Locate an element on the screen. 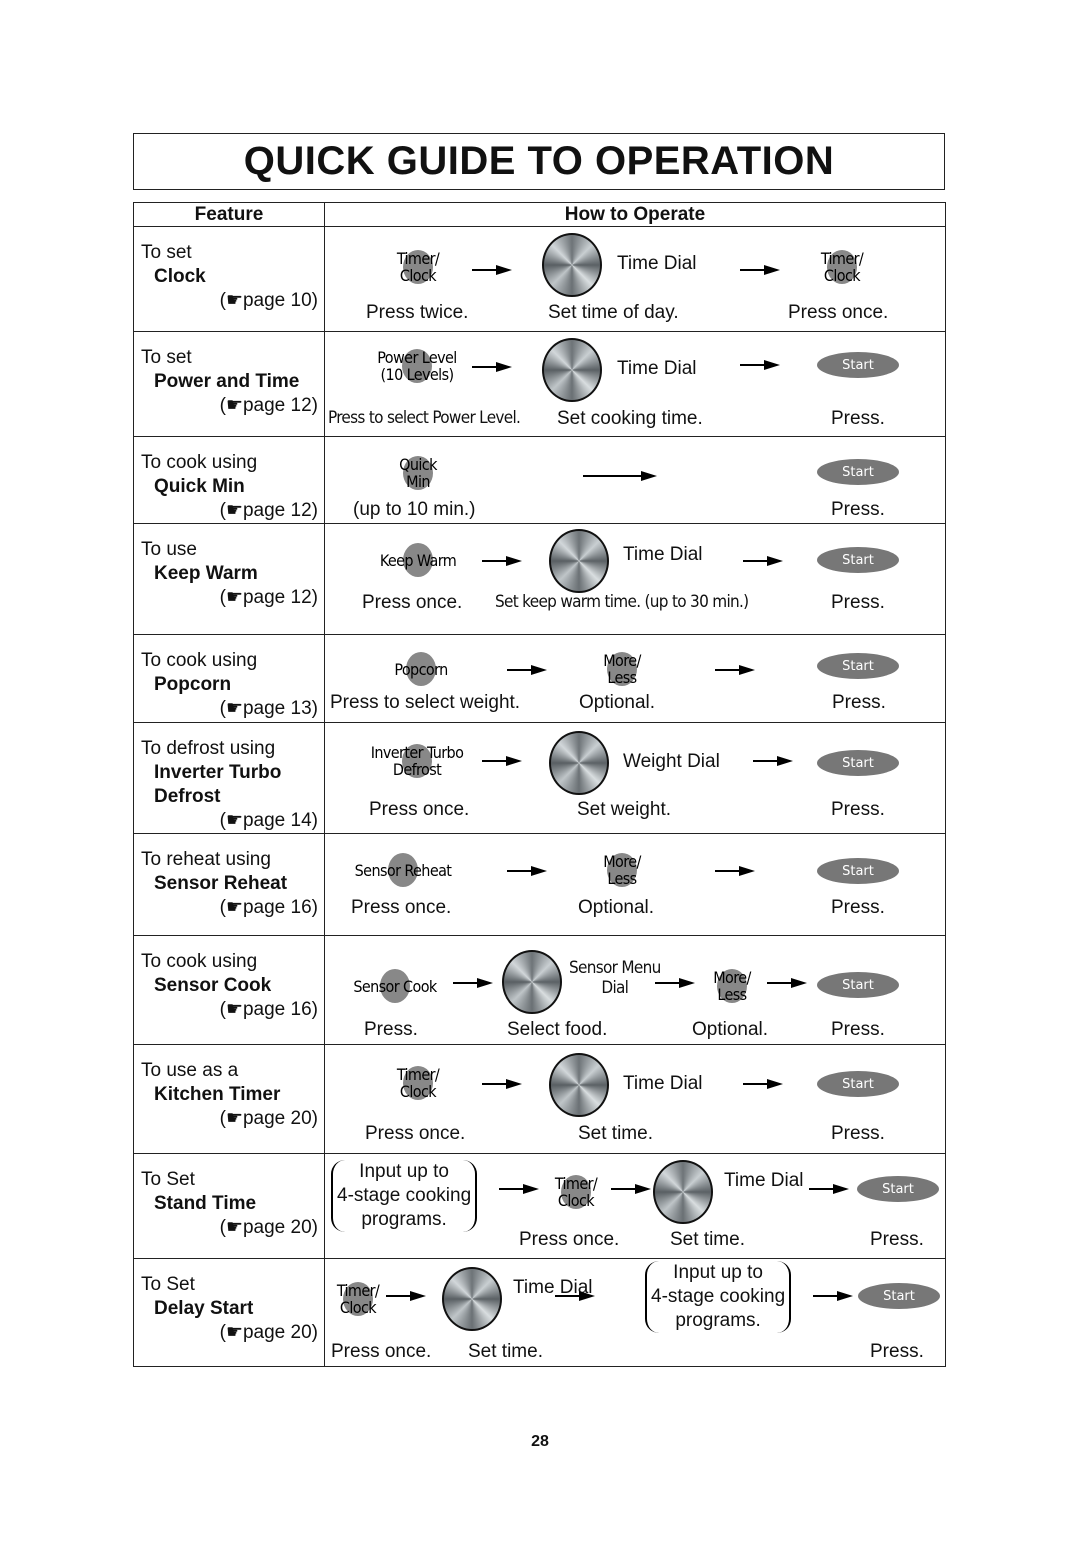 This screenshot has width=1080, height=1565. sensor-cook-button: Sensor Cook is located at coordinates (395, 986).